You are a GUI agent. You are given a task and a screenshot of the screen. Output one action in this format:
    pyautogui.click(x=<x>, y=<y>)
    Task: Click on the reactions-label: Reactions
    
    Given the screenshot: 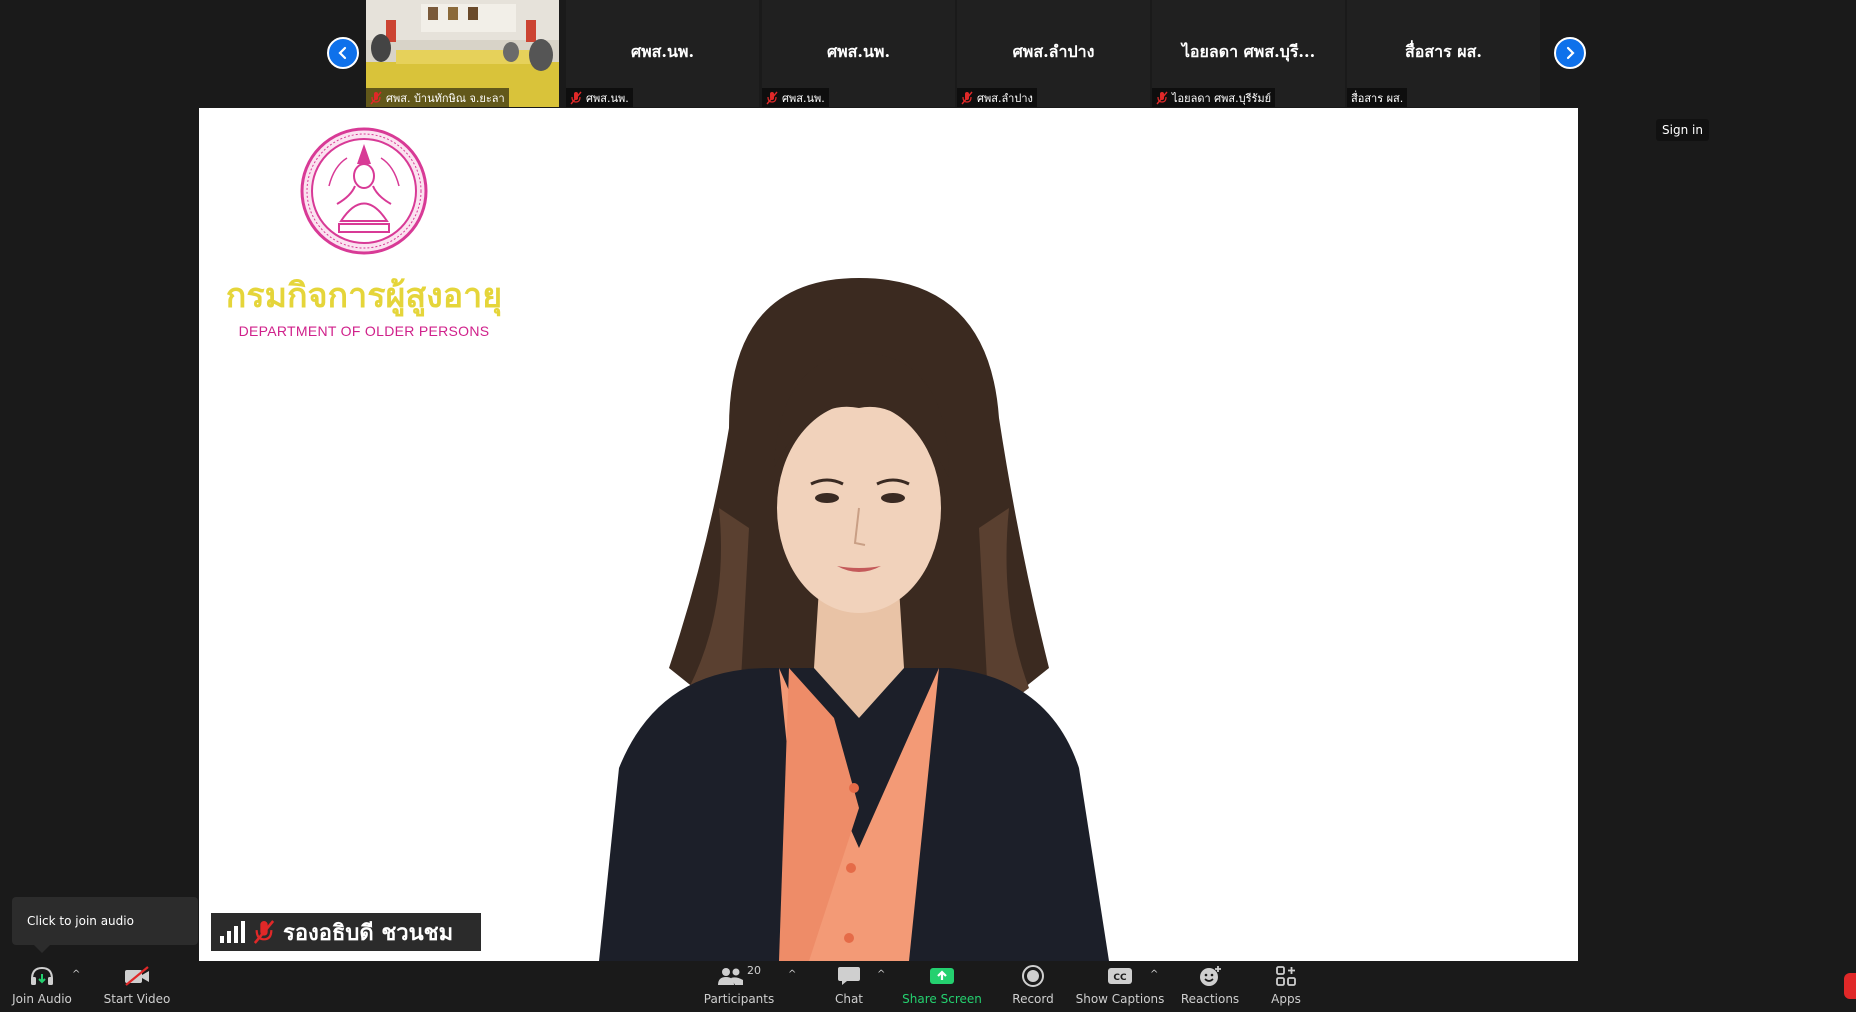 What is the action you would take?
    pyautogui.click(x=1210, y=999)
    